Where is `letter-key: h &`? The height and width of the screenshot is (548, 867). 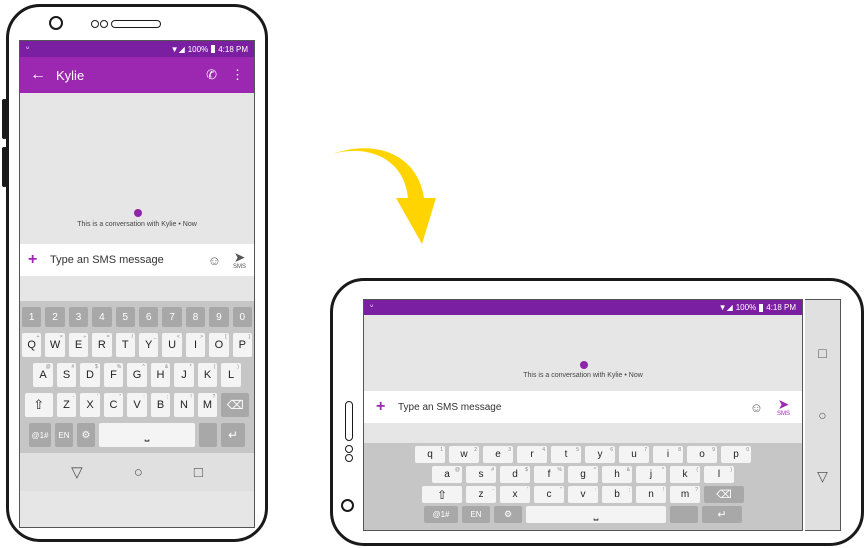 letter-key: h & is located at coordinates (617, 474).